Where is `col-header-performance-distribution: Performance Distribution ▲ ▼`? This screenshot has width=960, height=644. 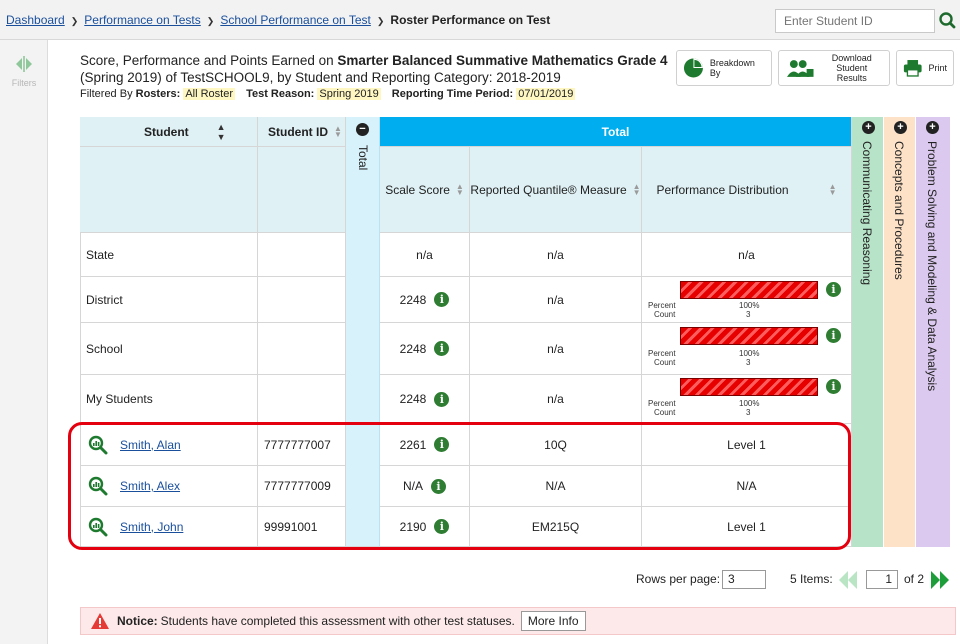 col-header-performance-distribution: Performance Distribution ▲ ▼ is located at coordinates (747, 190).